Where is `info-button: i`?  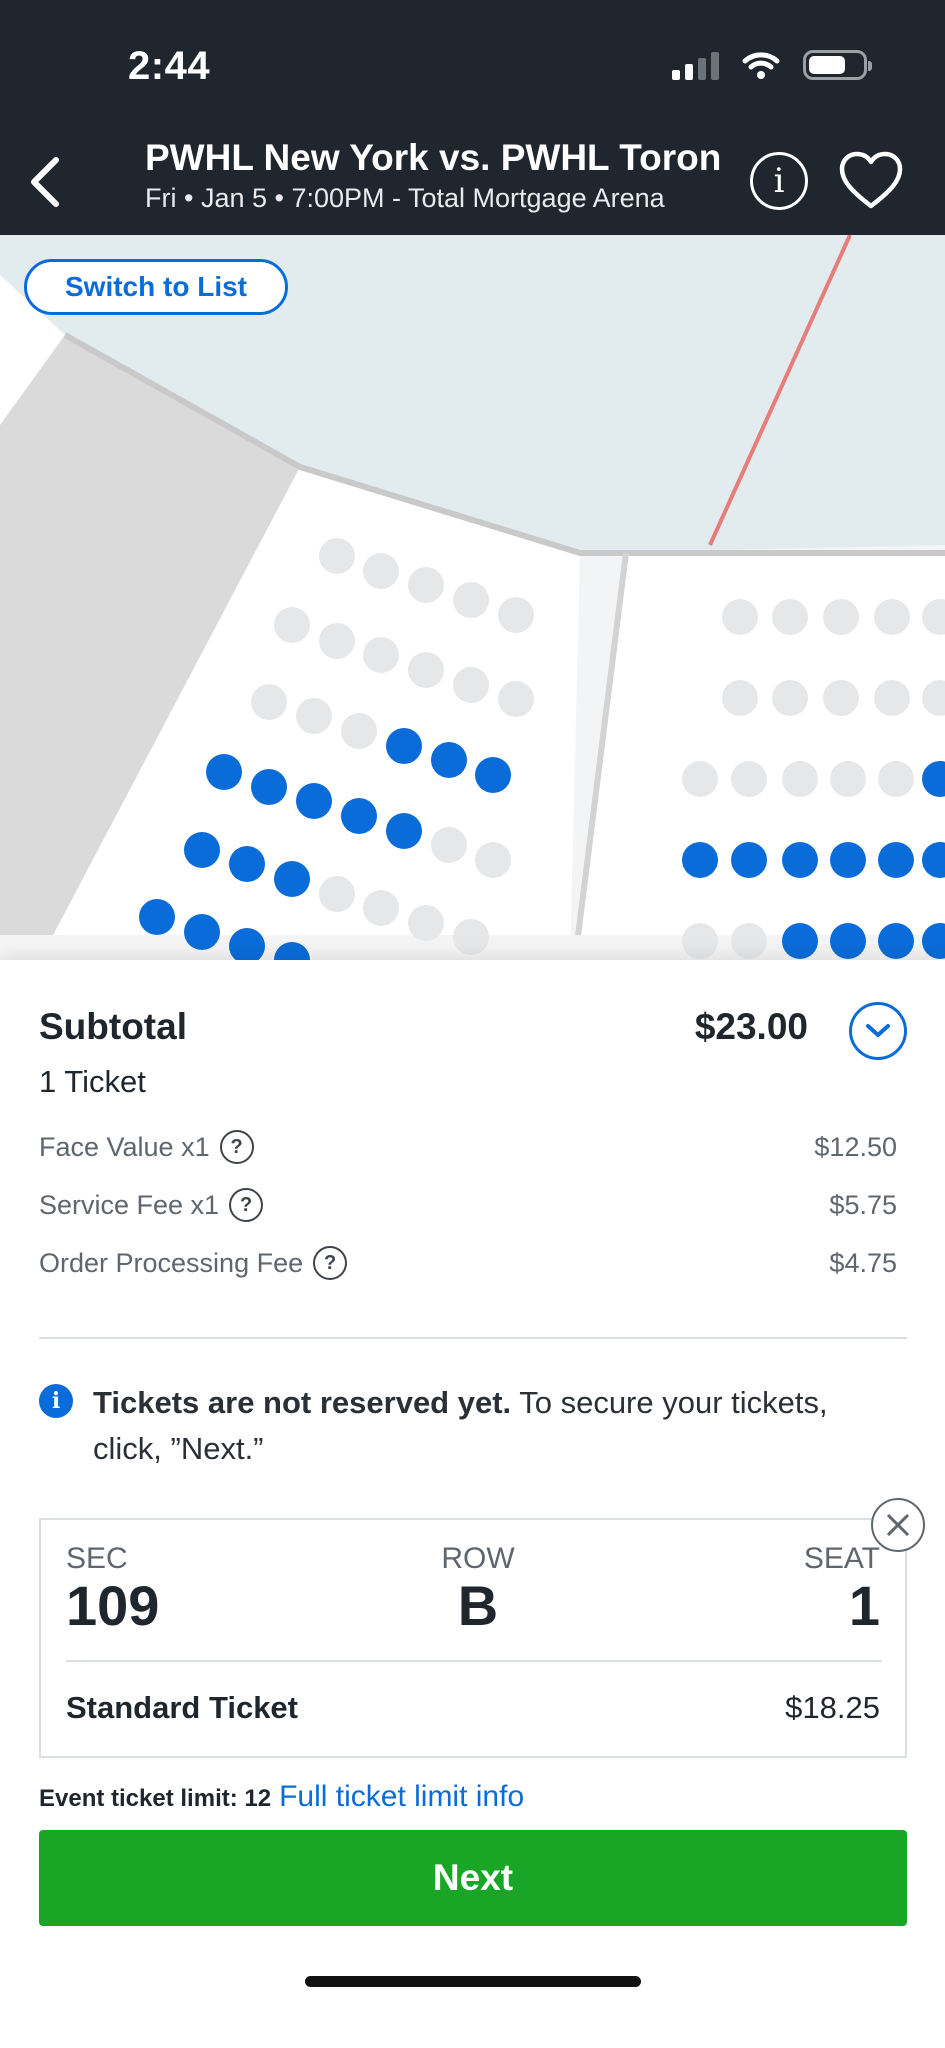 info-button: i is located at coordinates (779, 181).